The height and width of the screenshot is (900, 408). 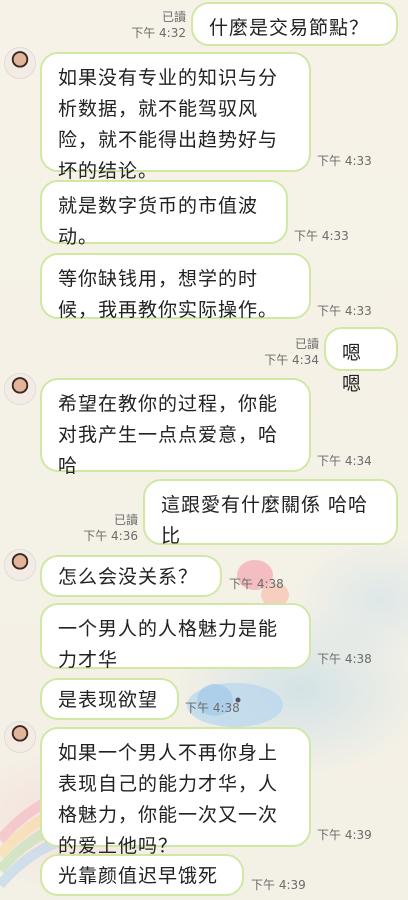 I want to click on sent-message: 這跟愛有什麼關係 哈哈 比, so click(x=270, y=513).